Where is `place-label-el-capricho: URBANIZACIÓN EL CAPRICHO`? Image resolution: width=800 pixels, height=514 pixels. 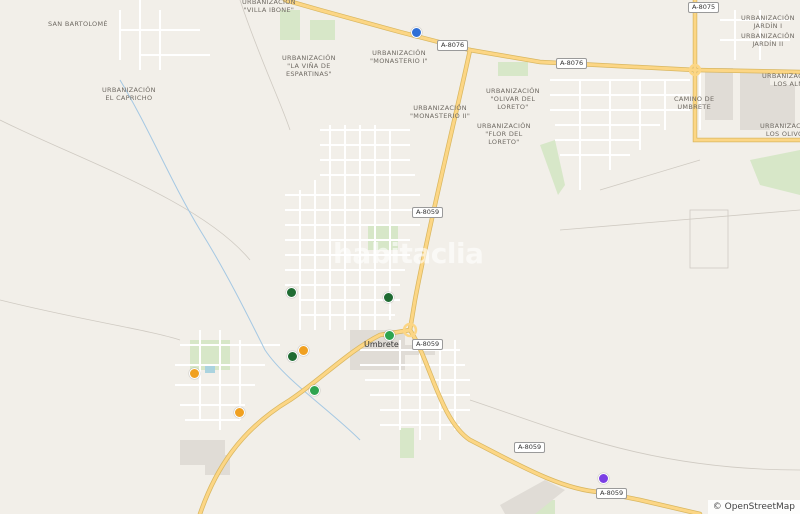
place-label-el-capricho: URBANIZACIÓN EL CAPRICHO is located at coordinates (129, 94).